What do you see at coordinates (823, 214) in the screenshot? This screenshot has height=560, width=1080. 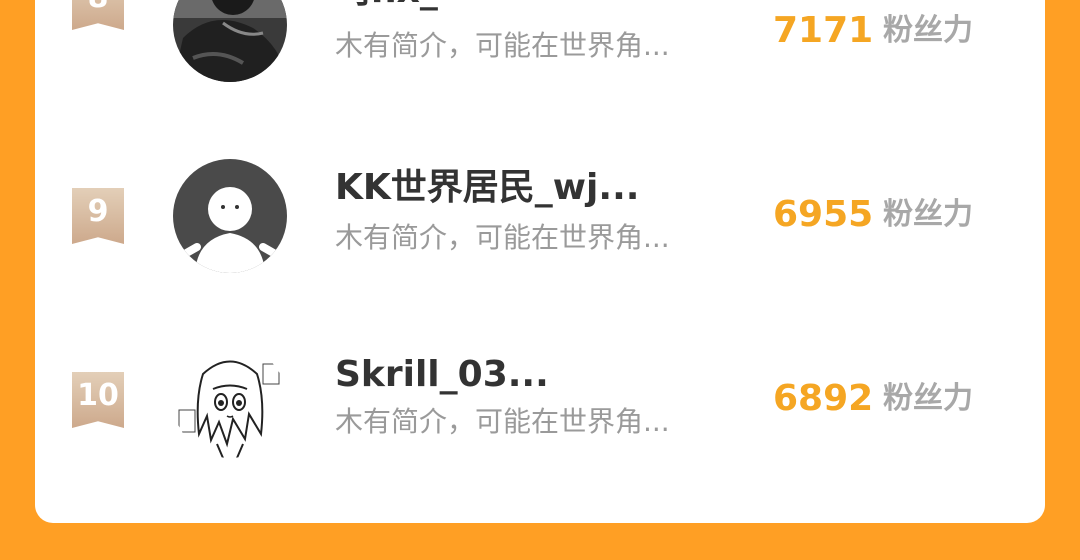 I see `fan-score: 6955` at bounding box center [823, 214].